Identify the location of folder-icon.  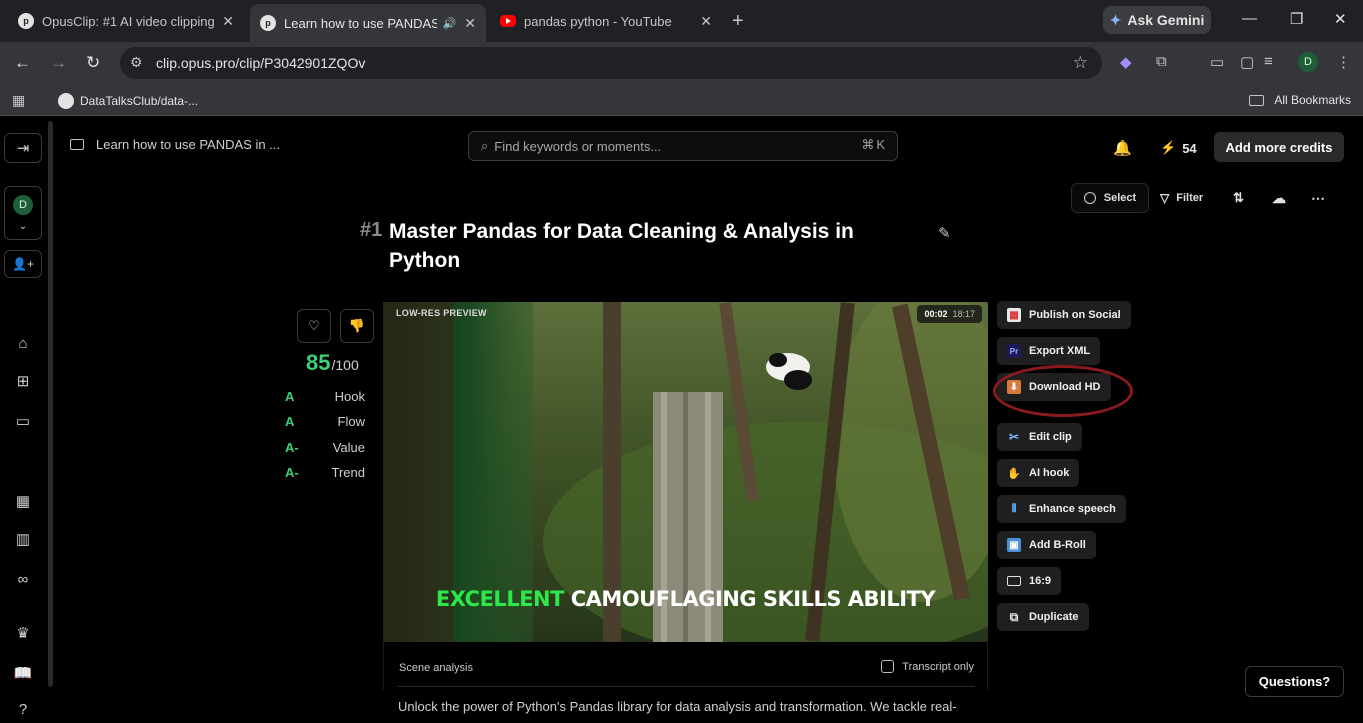
(1257, 100).